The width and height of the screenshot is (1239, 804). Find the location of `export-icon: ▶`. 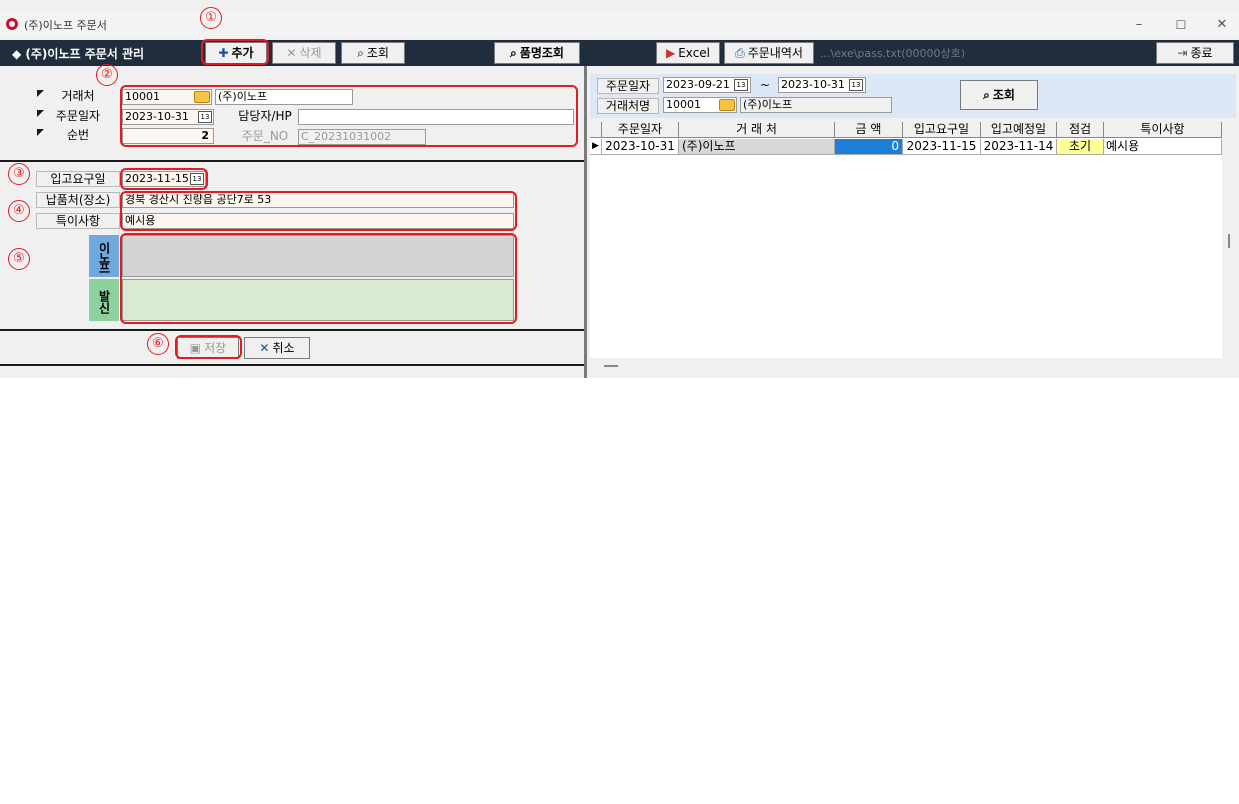

export-icon: ▶ is located at coordinates (670, 53).